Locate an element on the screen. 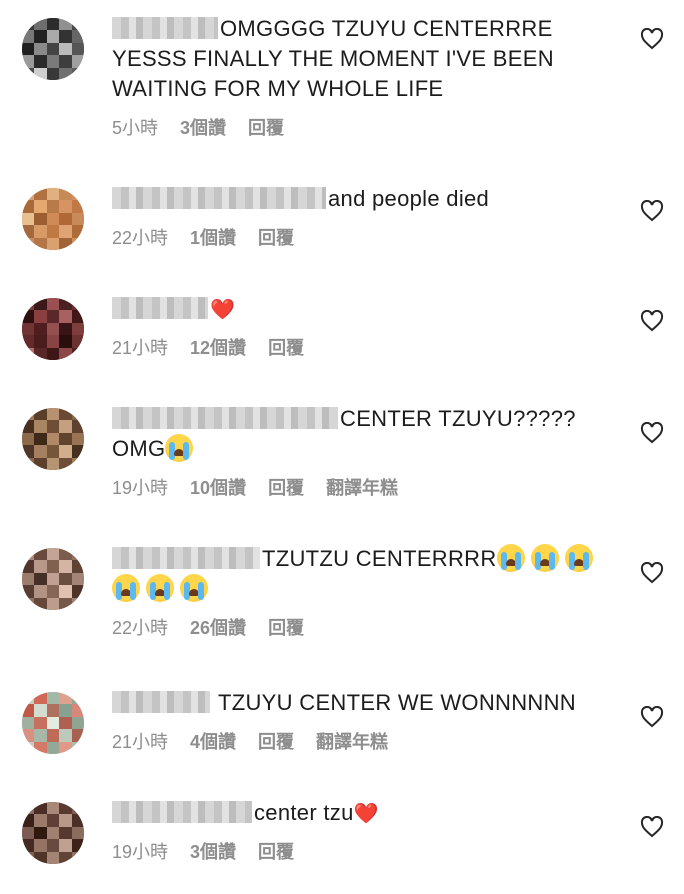  comment-item: center tzu❤️ 19小時 3個讚 回覆 is located at coordinates (342, 843).